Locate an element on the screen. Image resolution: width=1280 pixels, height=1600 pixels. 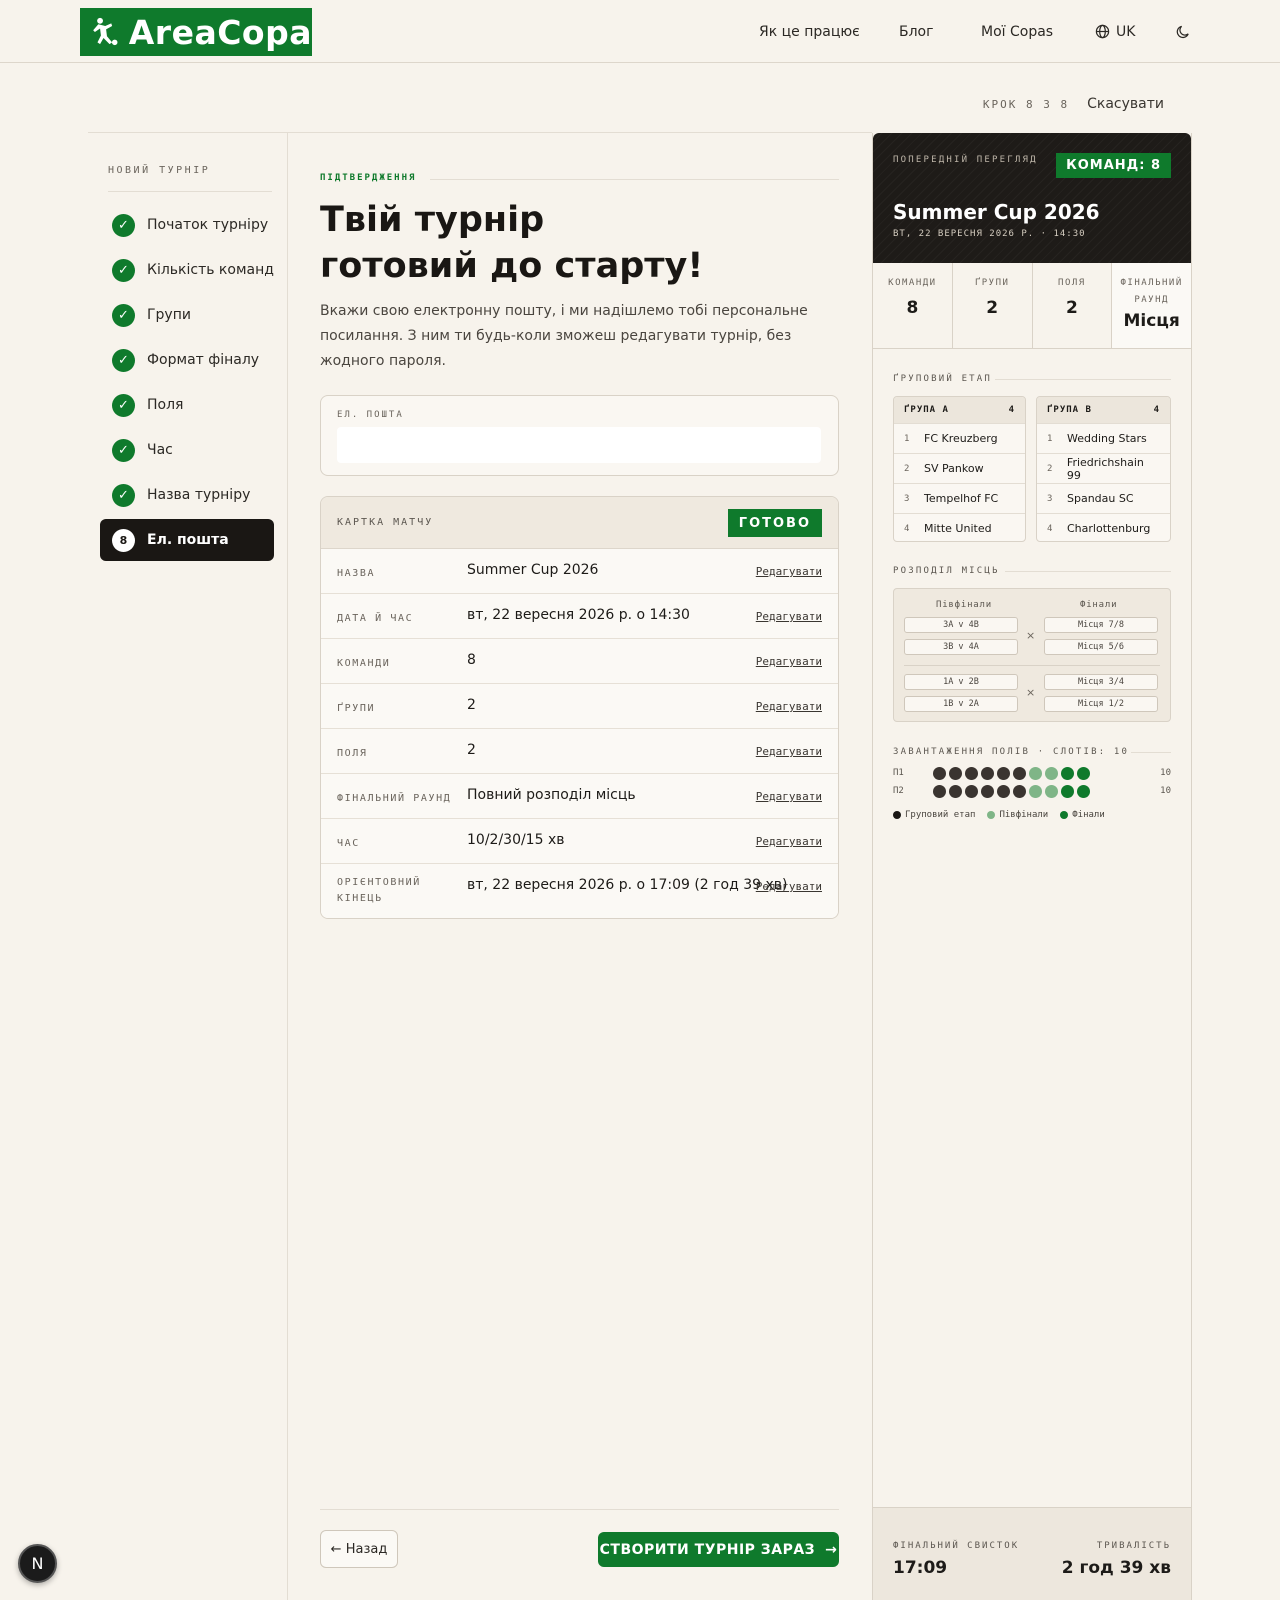
language-label: UK is located at coordinates (1126, 31).